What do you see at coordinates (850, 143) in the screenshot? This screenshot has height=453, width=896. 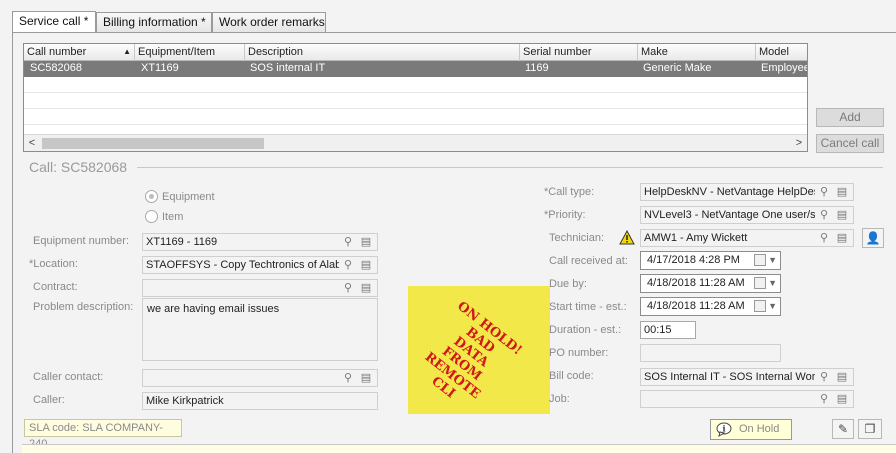 I see `cancel-call-button: Cancel call` at bounding box center [850, 143].